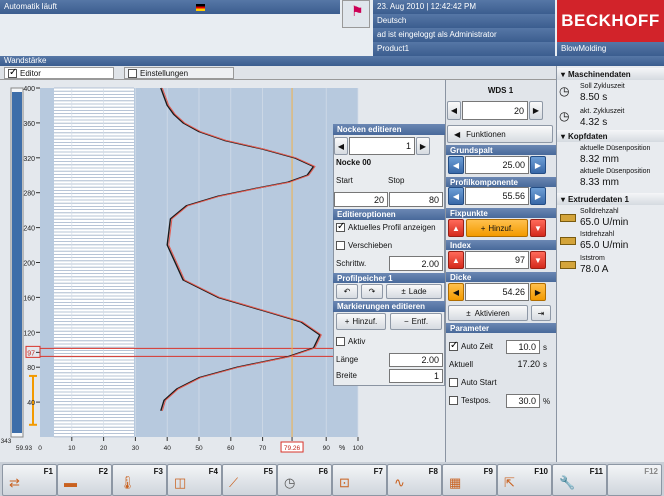 This screenshot has width=664, height=496. Describe the element at coordinates (94, 262) in the screenshot. I see `stripe-band` at that location.